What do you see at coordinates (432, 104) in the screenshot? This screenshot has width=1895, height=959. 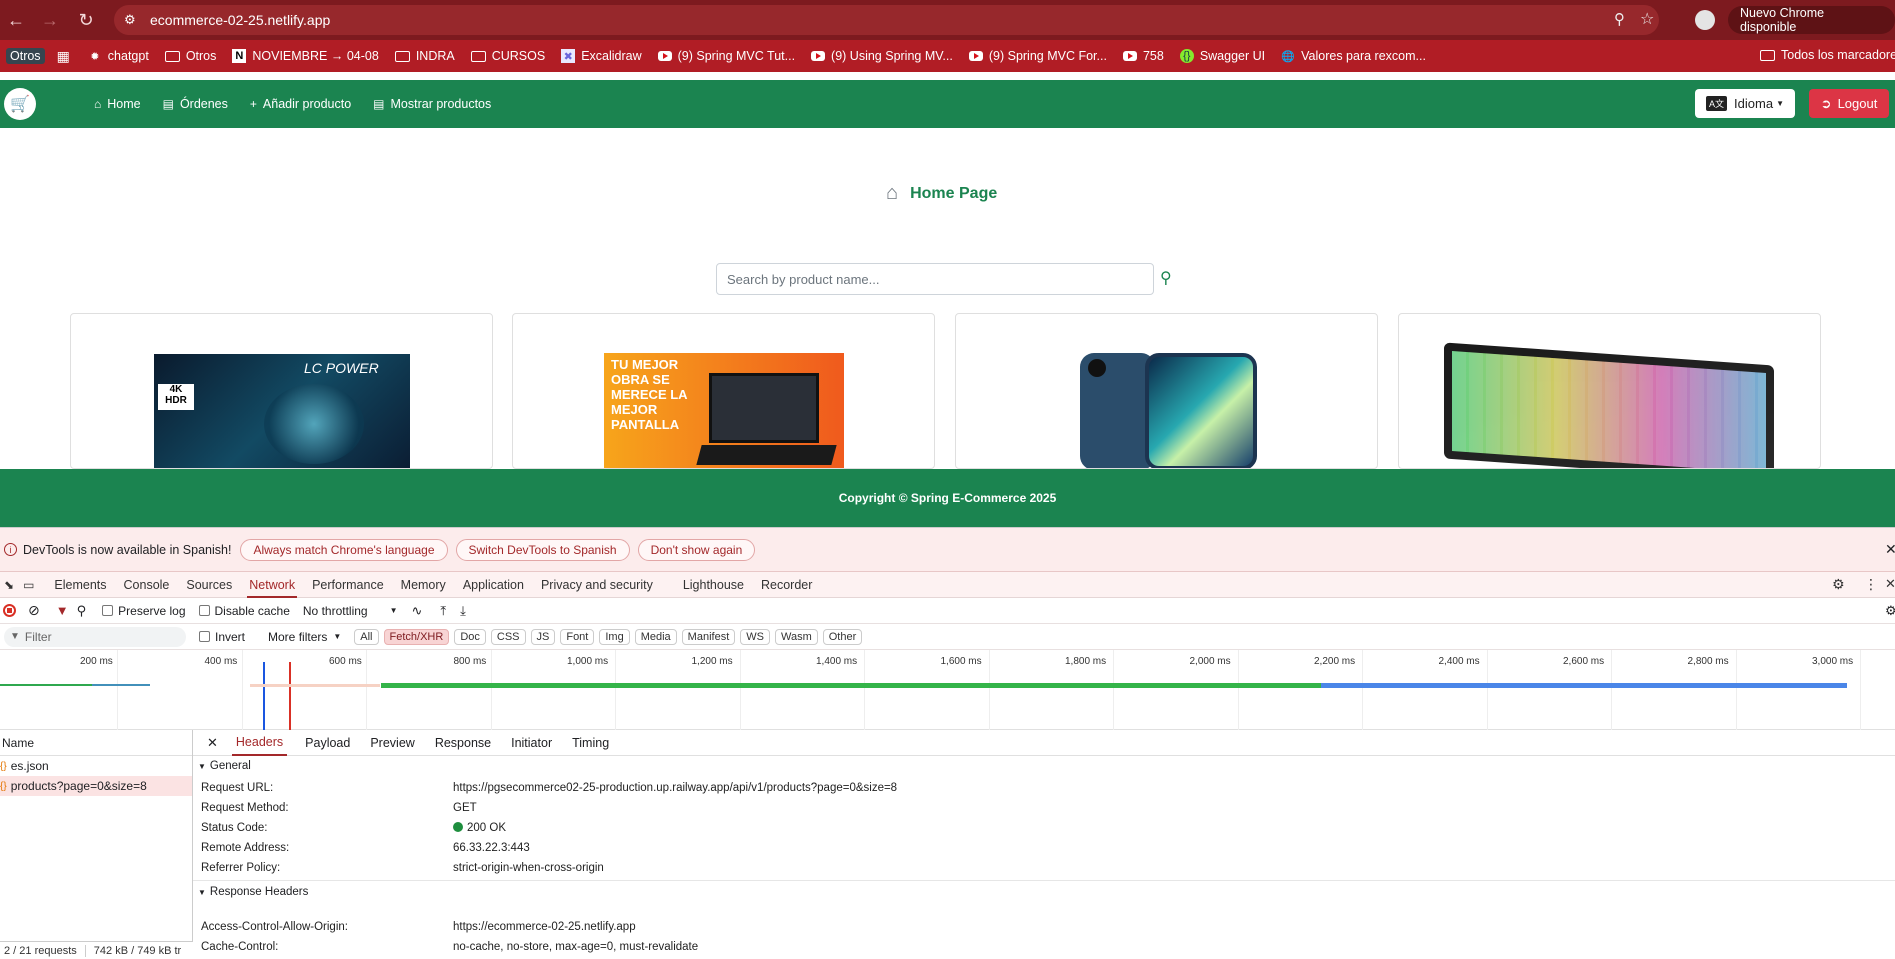 I see `nav-show-products: ▤ Mostrar productos` at bounding box center [432, 104].